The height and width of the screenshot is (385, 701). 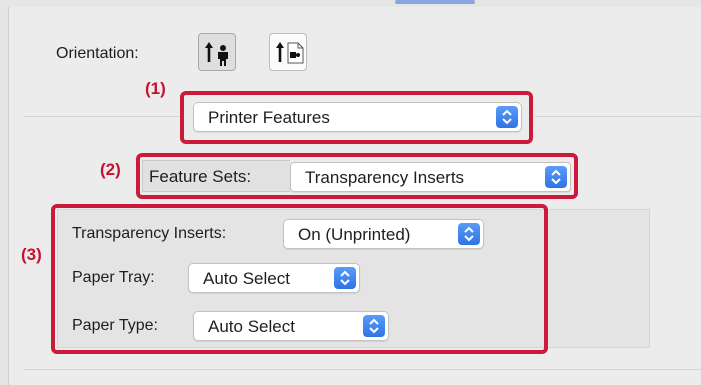 I want to click on window-left-edge, so click(x=4, y=192).